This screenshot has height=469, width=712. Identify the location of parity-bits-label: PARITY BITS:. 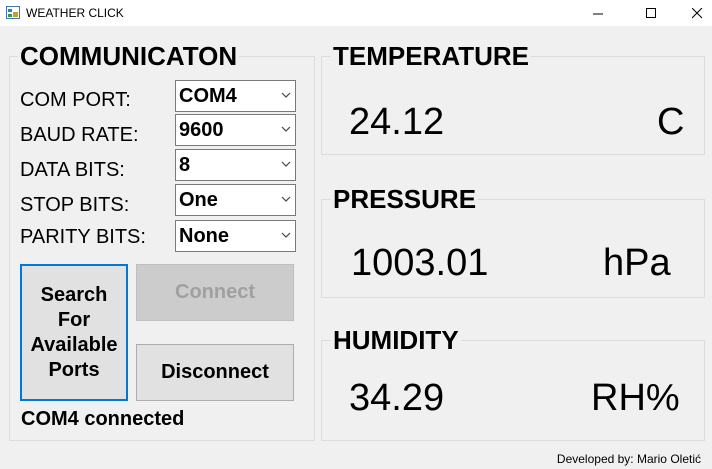
(83, 237).